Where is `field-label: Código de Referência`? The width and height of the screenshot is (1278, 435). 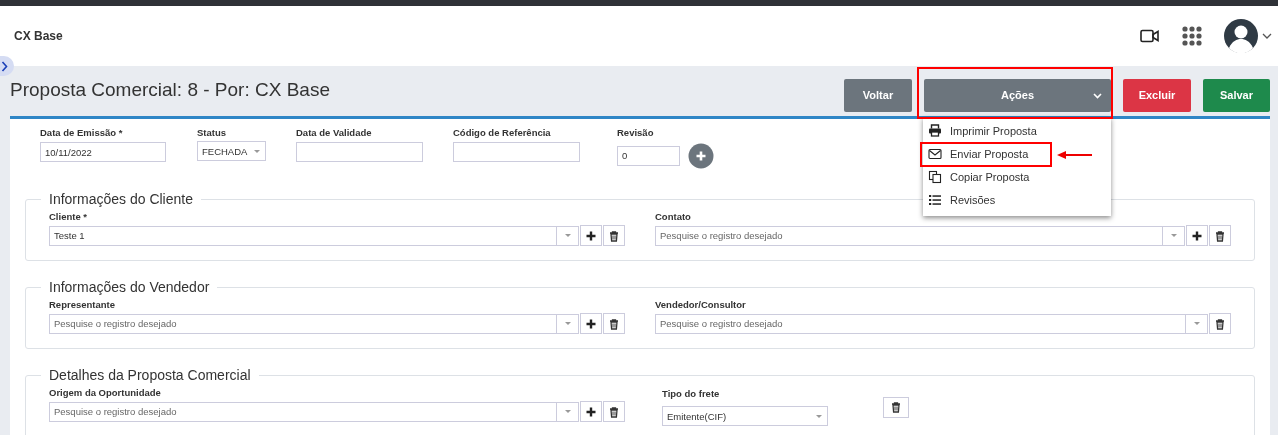
field-label: Código de Referência is located at coordinates (502, 133).